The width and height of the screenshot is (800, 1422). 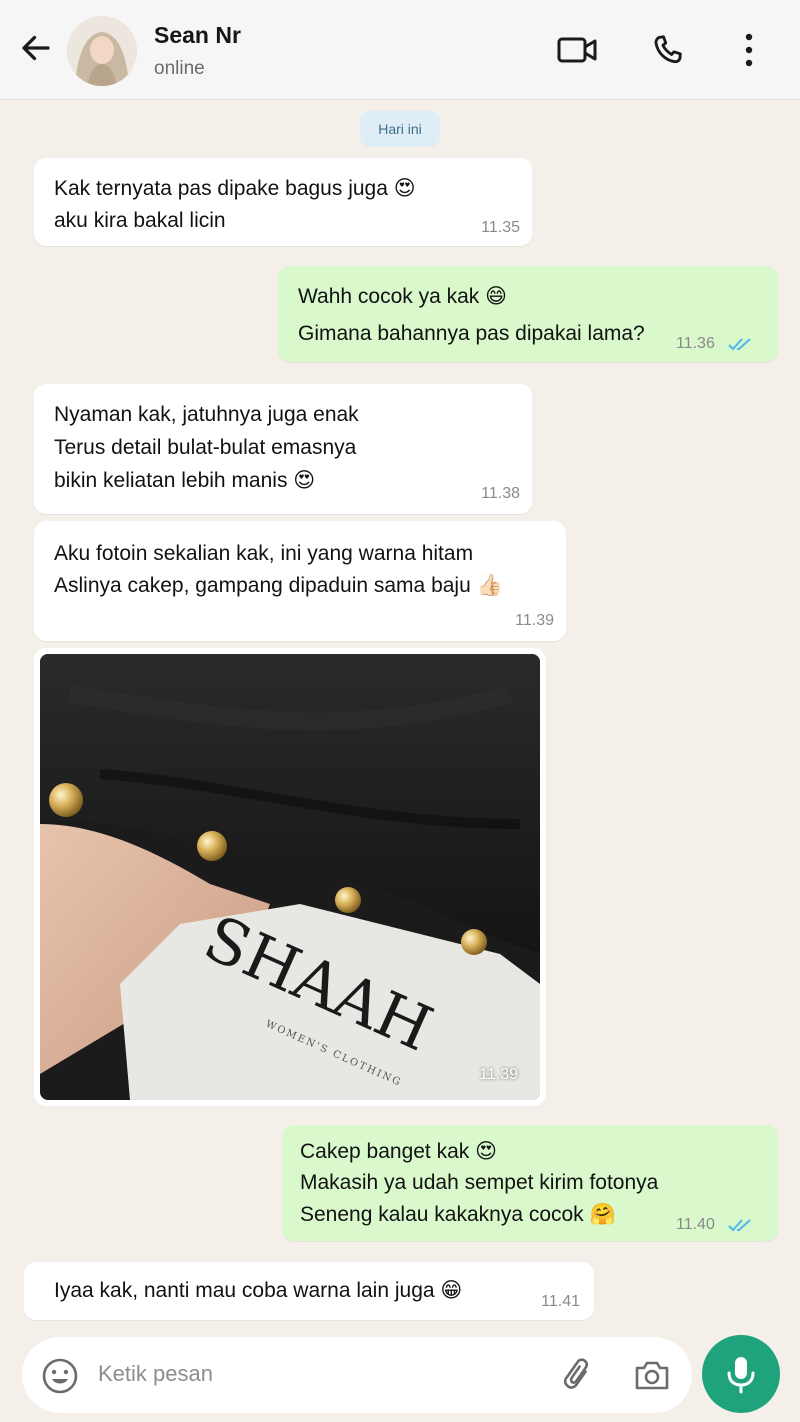 I want to click on message-time: 11.39, so click(x=534, y=620).